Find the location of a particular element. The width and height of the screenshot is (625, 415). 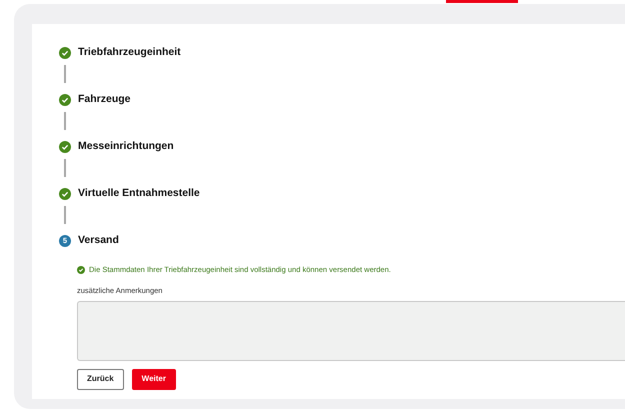

step-title: Fahrzeuge is located at coordinates (104, 100).